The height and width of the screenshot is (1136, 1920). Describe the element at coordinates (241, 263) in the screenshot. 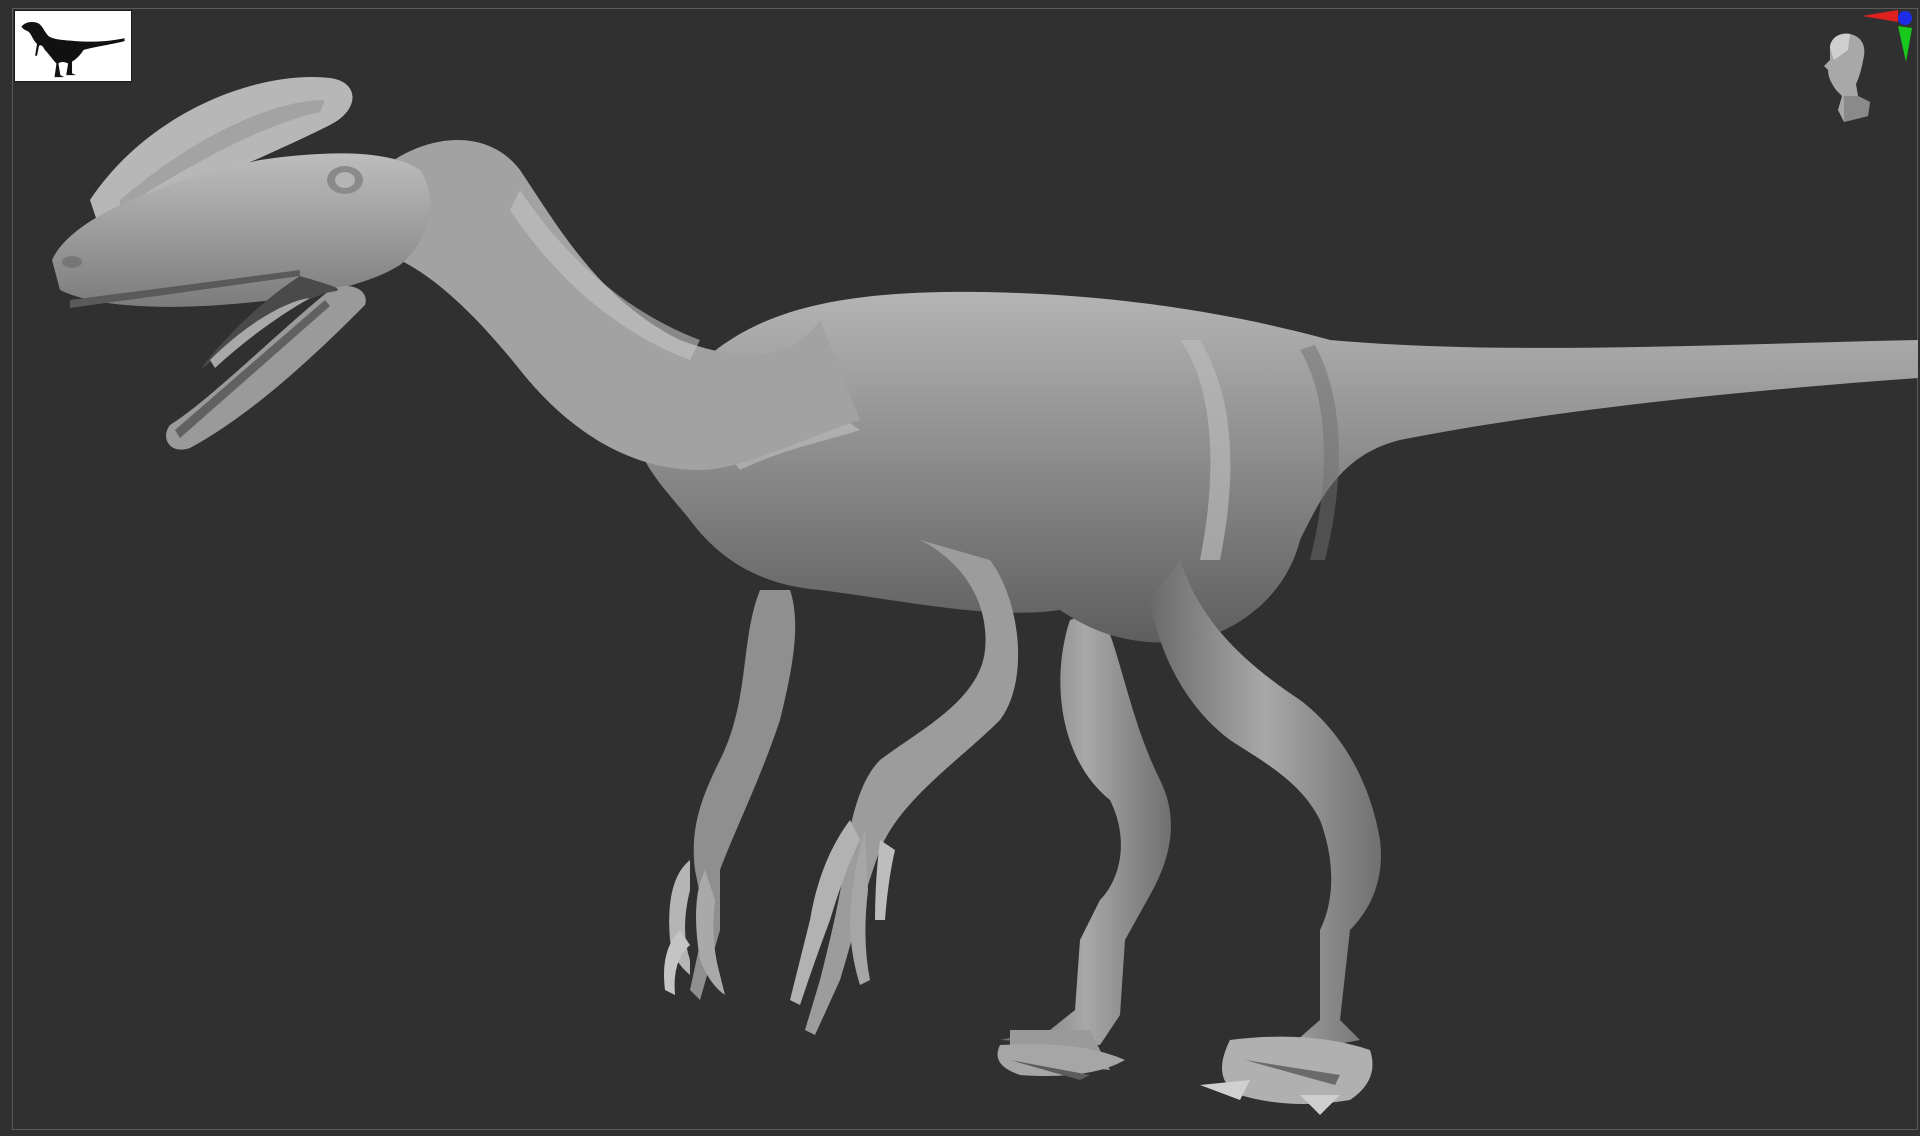

I see `head` at that location.